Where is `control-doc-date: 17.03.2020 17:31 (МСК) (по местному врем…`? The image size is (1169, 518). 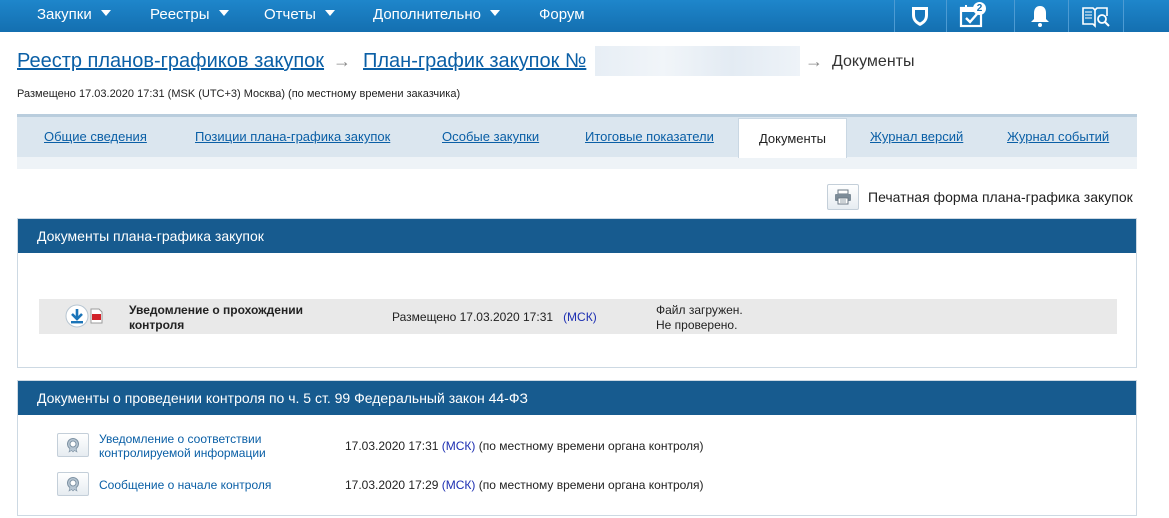
control-doc-date: 17.03.2020 17:31 (МСК) (по местному врем… is located at coordinates (524, 446).